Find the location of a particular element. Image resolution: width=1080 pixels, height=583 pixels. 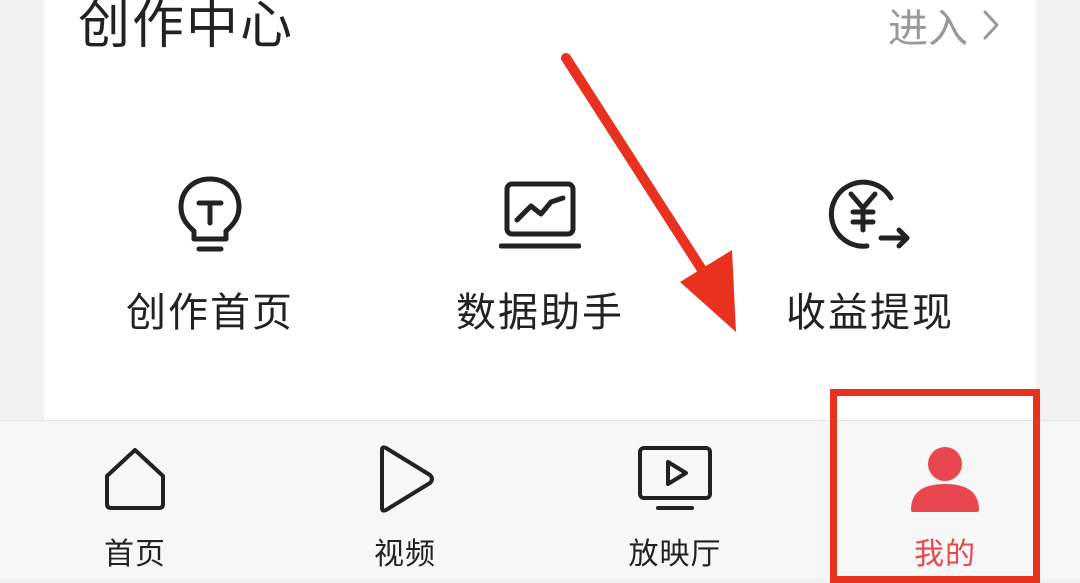

enter-link-label: 进入 is located at coordinates (928, 29).